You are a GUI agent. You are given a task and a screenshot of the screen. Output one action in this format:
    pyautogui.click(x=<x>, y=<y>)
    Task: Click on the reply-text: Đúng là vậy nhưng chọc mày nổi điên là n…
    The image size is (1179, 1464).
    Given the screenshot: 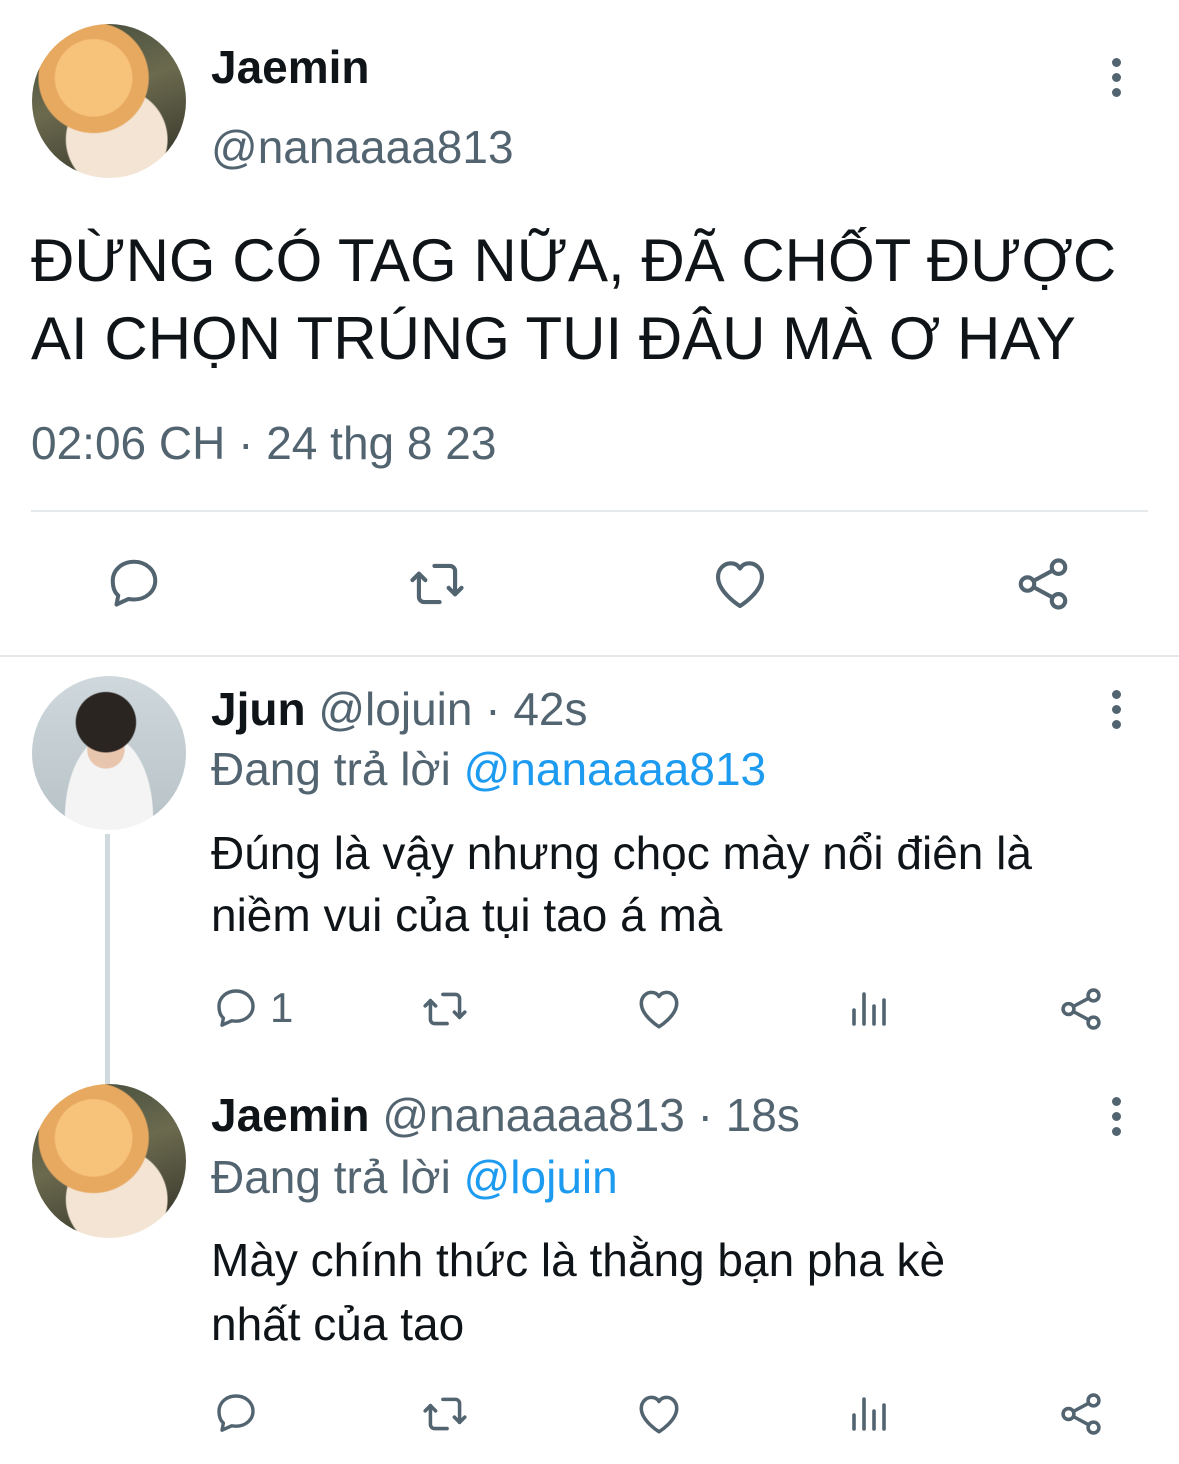 What is the action you would take?
    pyautogui.click(x=621, y=884)
    